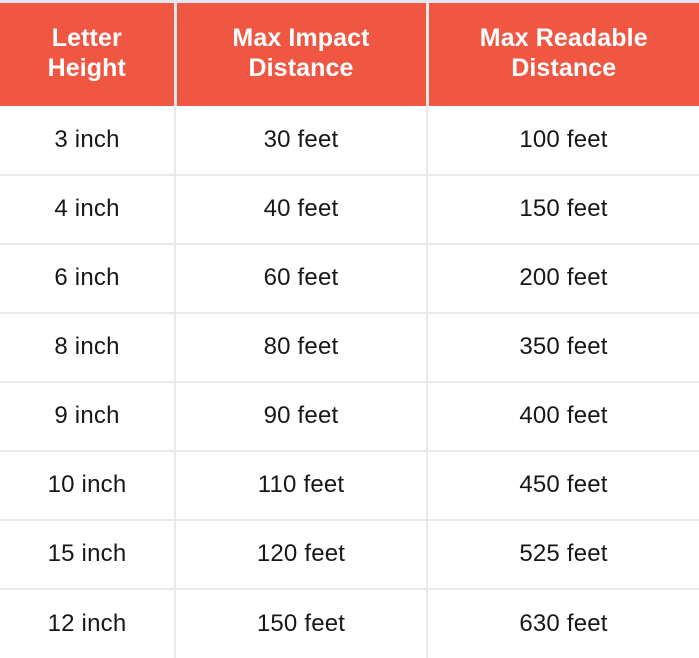 This screenshot has width=699, height=658. What do you see at coordinates (88, 416) in the screenshot?
I see `cell-letter-height: 9 inch` at bounding box center [88, 416].